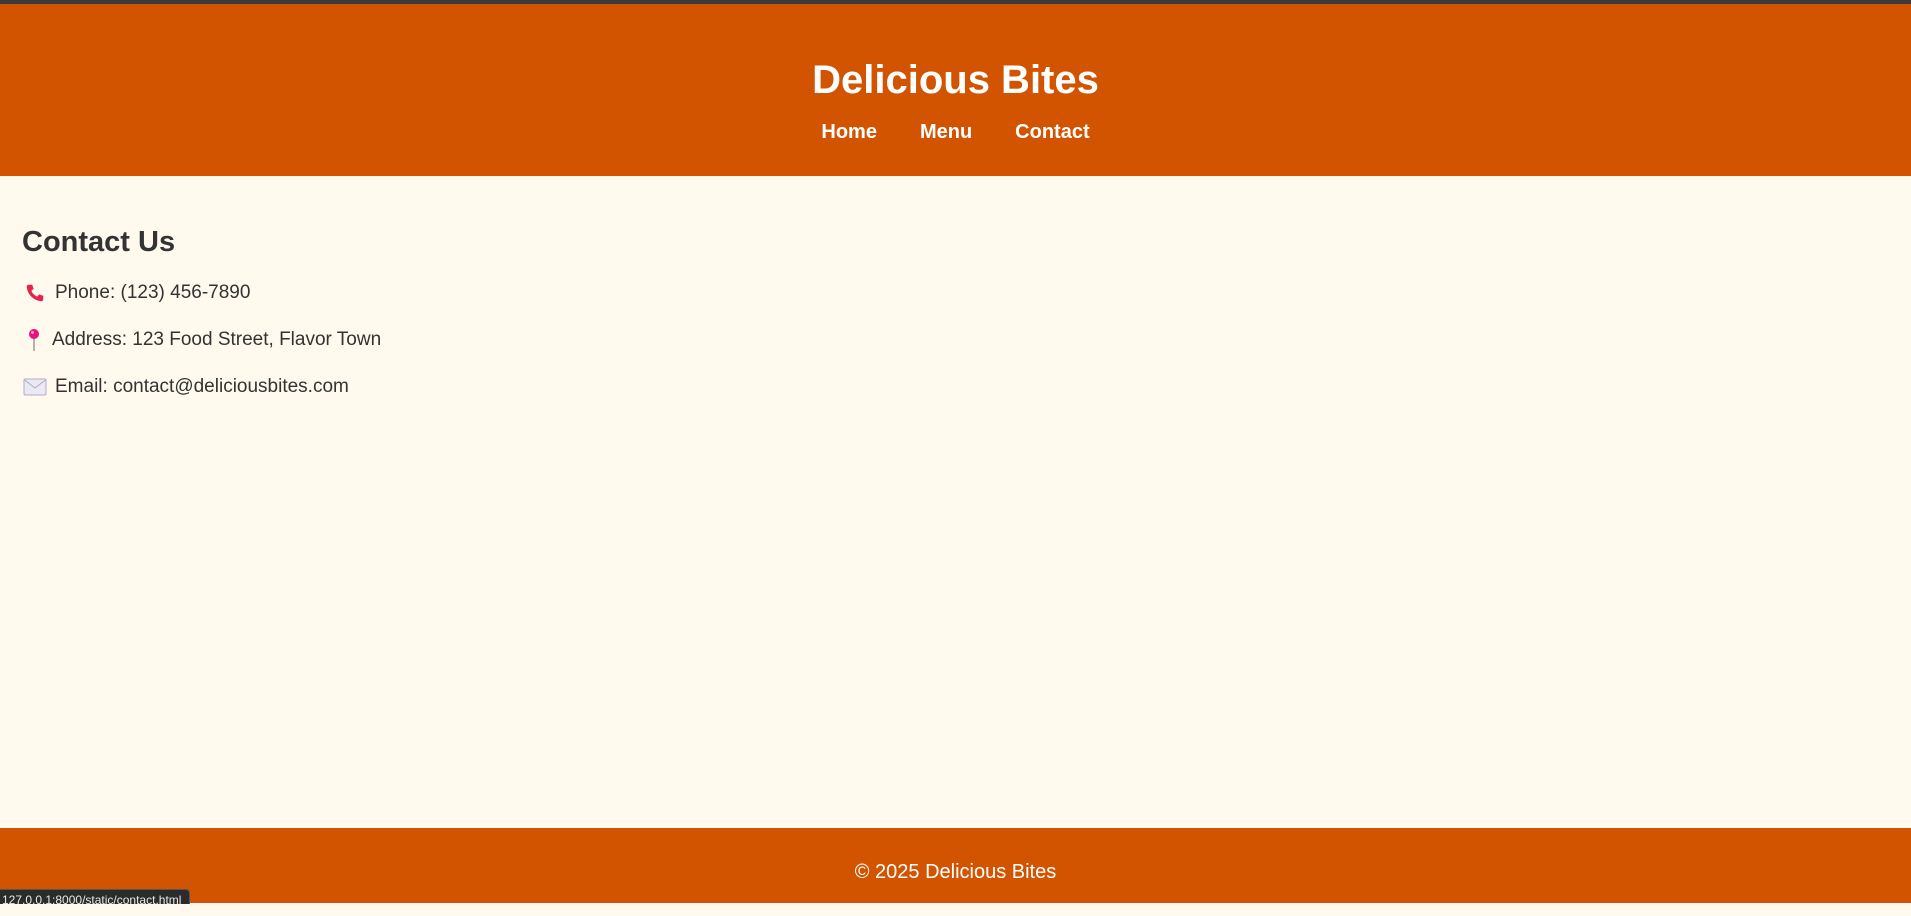 Image resolution: width=1911 pixels, height=916 pixels. What do you see at coordinates (35, 293) in the screenshot?
I see `phone-icon` at bounding box center [35, 293].